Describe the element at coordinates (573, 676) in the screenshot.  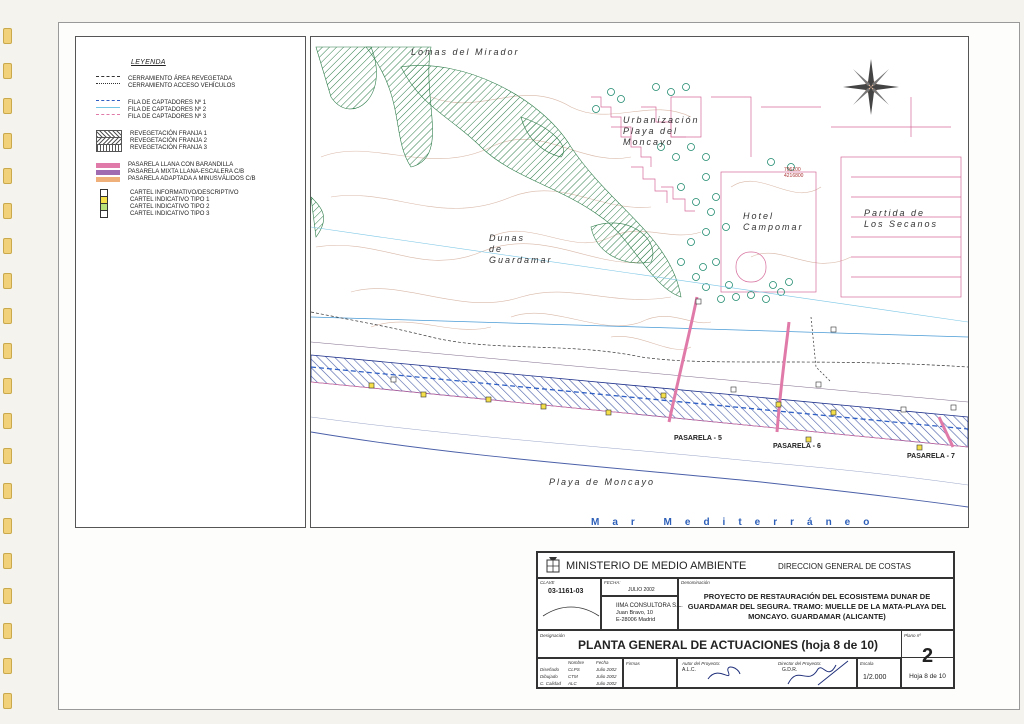
I see `tabla-cell: CTM` at that location.